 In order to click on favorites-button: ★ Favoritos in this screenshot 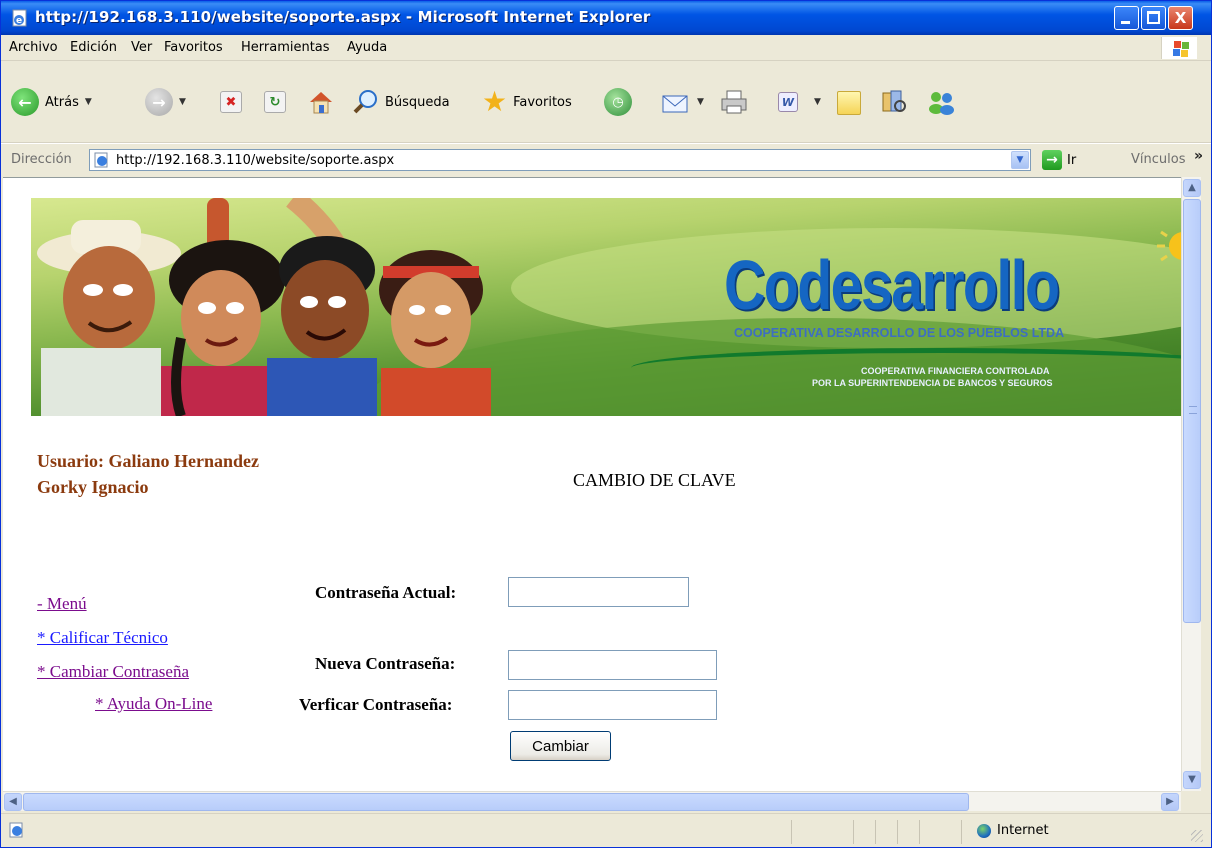, I will do `click(527, 101)`.